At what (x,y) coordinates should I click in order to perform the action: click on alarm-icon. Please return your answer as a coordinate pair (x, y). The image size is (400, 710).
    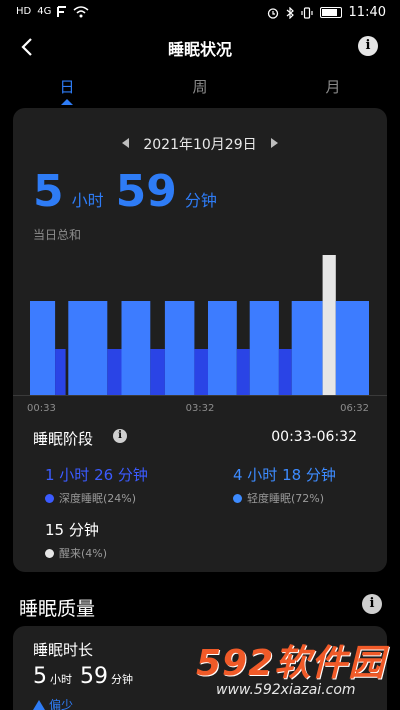
    Looking at the image, I should click on (272, 13).